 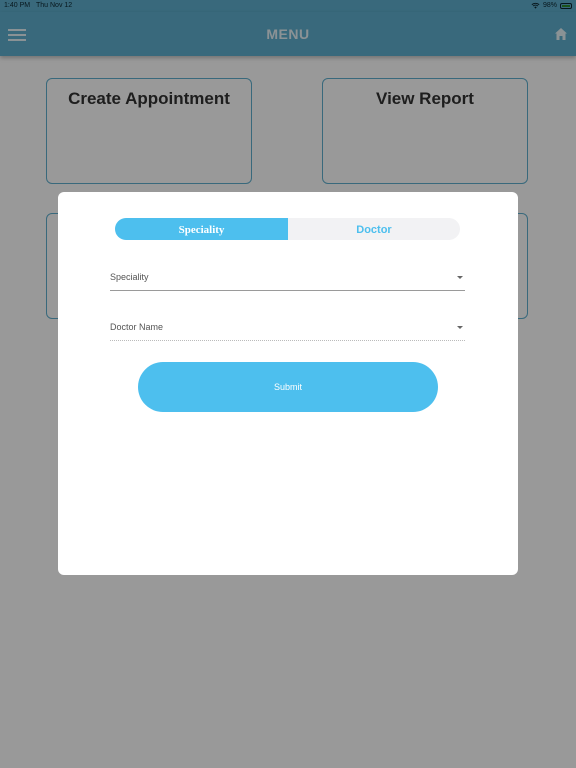 What do you see at coordinates (129, 277) in the screenshot?
I see `speciality-label: Speciality` at bounding box center [129, 277].